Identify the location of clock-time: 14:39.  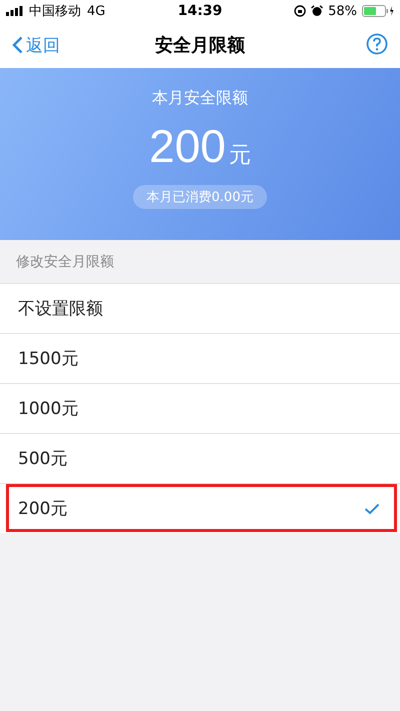
(200, 11).